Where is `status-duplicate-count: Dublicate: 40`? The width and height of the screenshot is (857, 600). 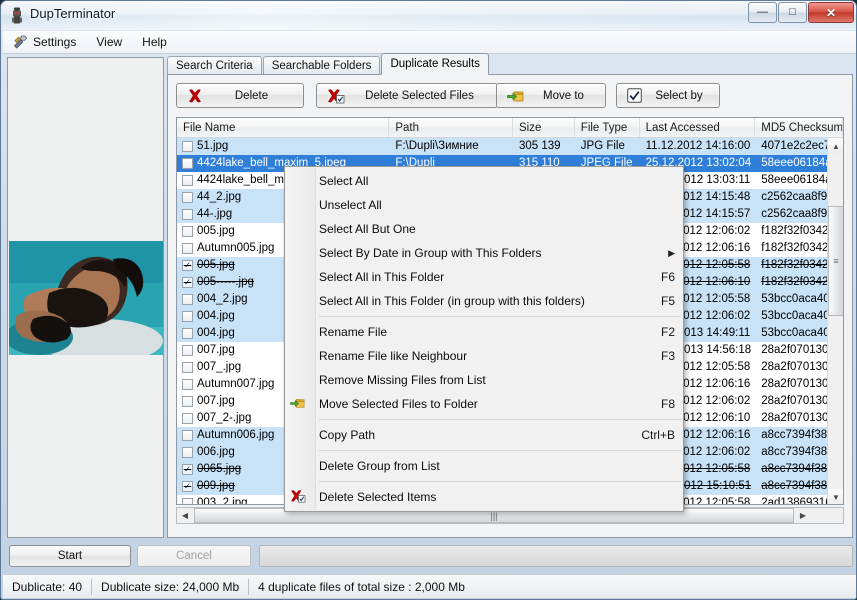 status-duplicate-count: Dublicate: 40 is located at coordinates (47, 586).